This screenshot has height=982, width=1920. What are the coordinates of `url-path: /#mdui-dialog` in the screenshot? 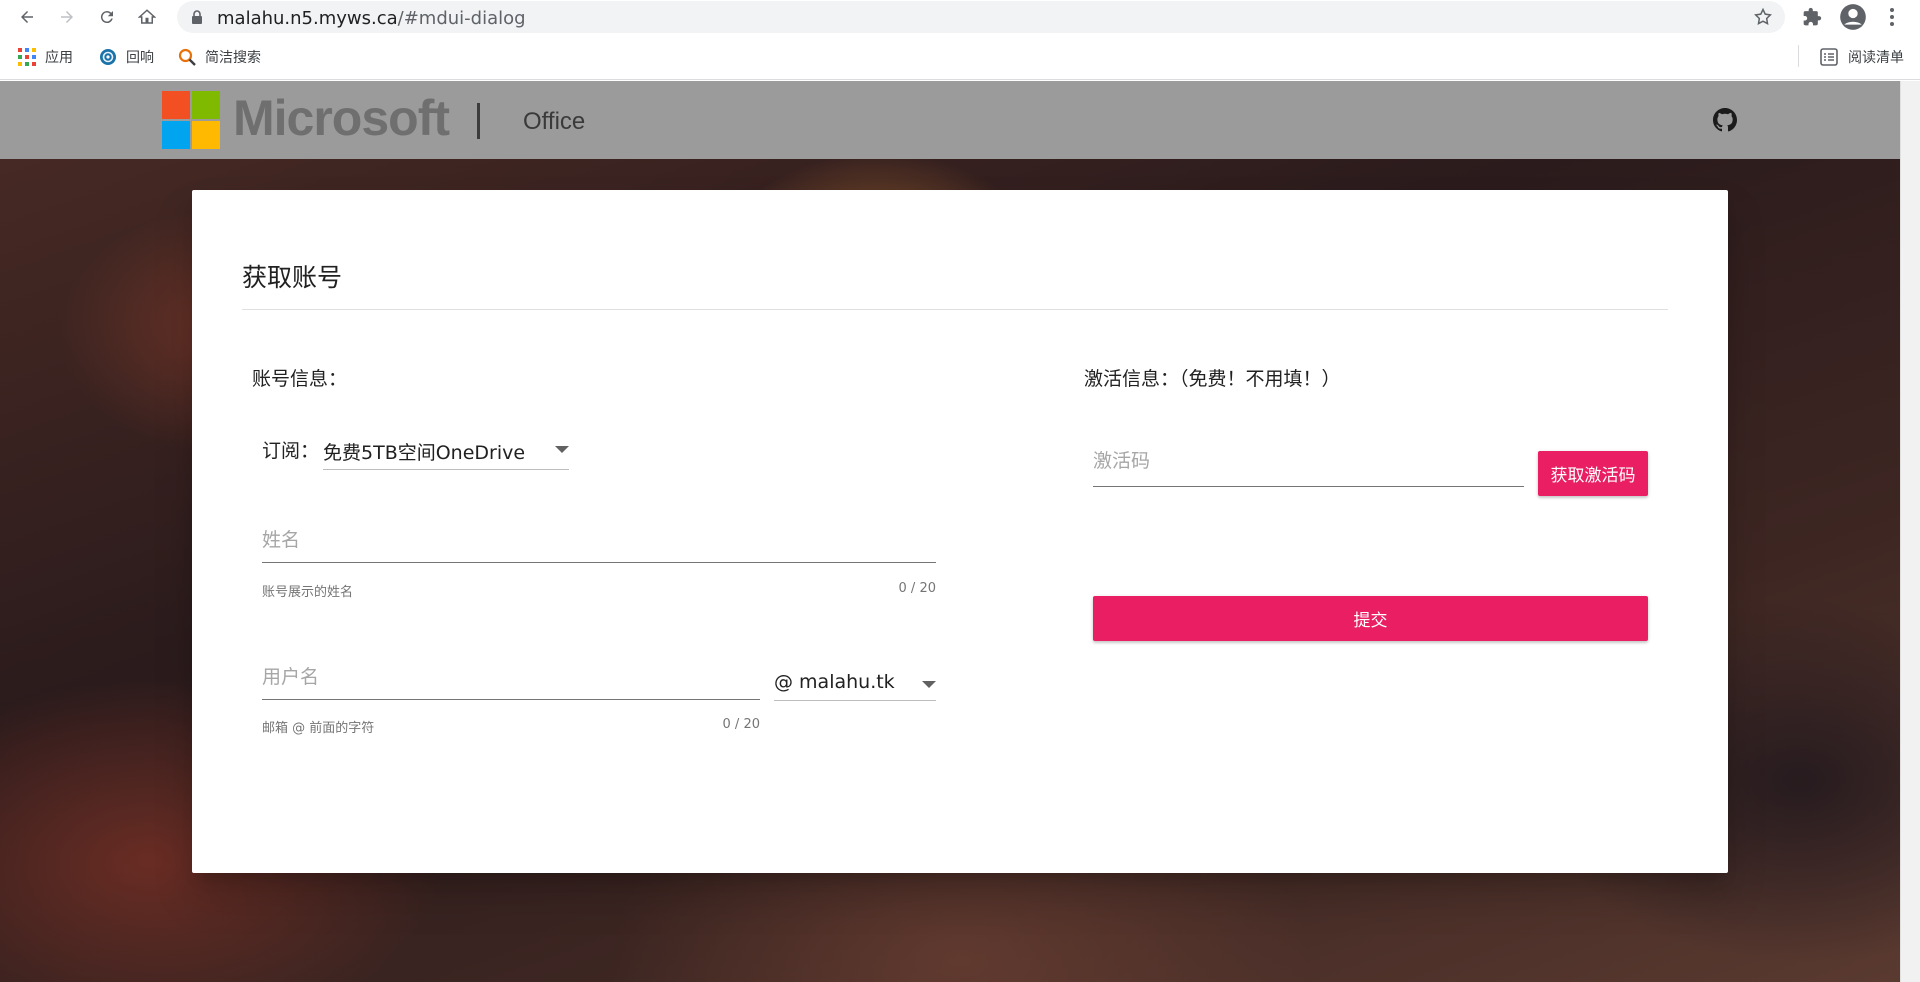 It's located at (461, 18).